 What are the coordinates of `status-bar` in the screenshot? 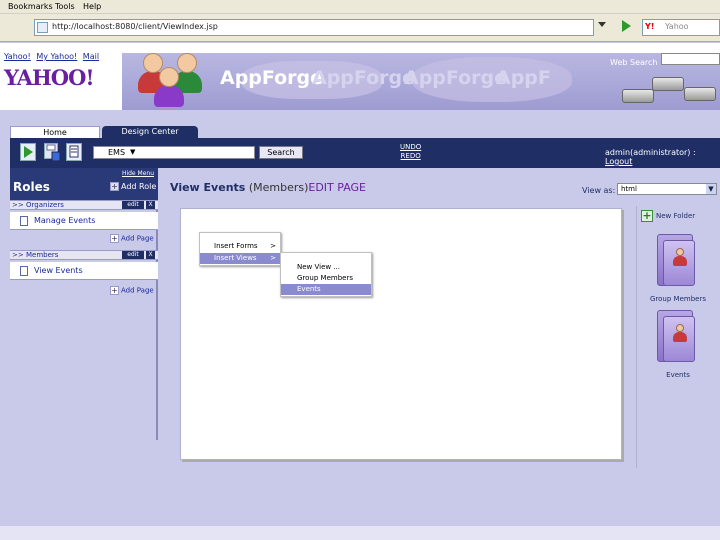 It's located at (360, 533).